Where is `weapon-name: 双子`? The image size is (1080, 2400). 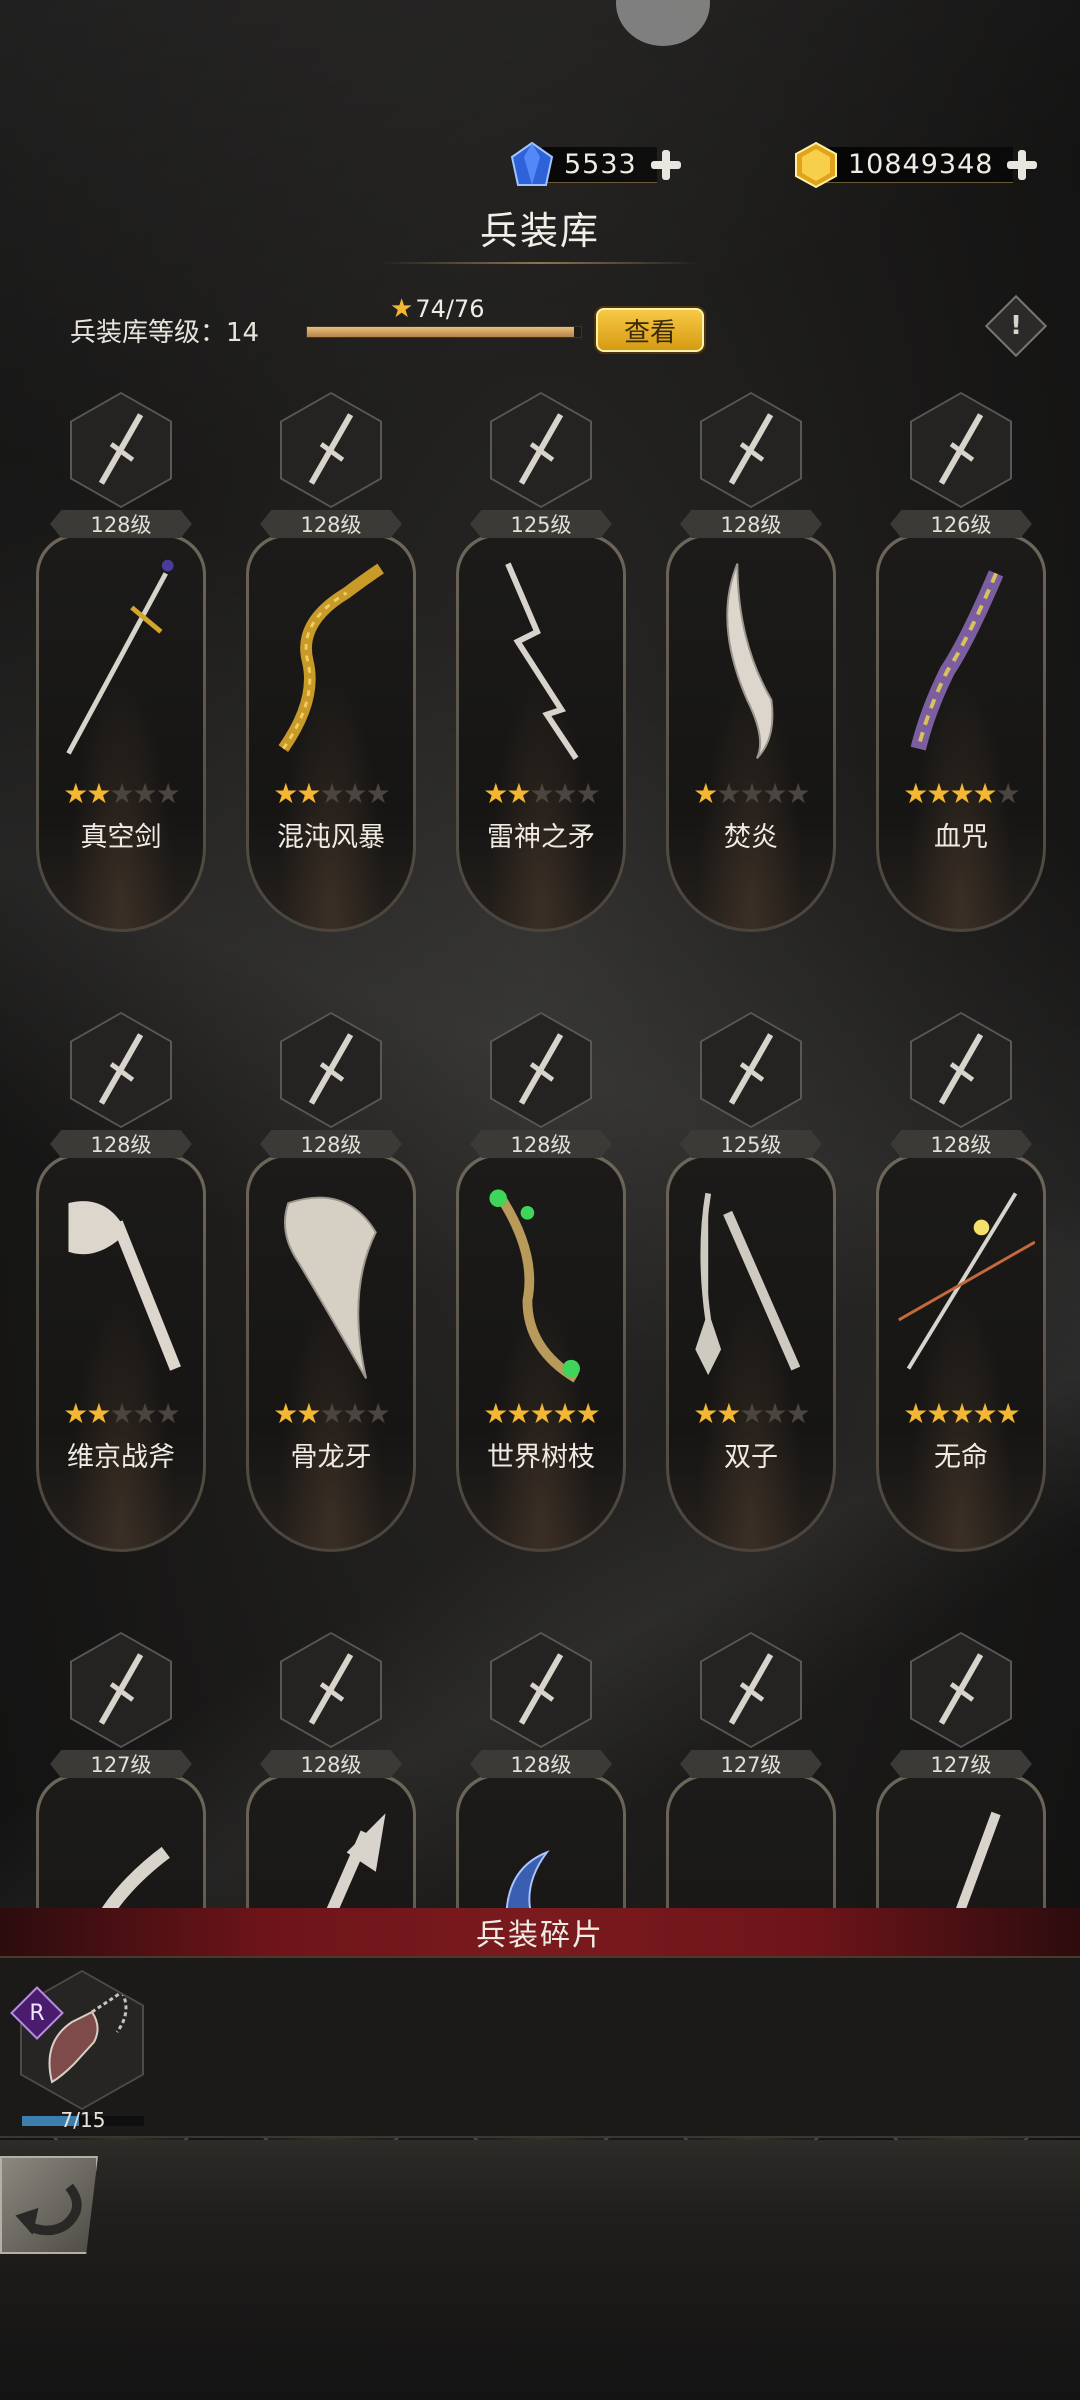
weapon-name: 双子 is located at coordinates (751, 1457).